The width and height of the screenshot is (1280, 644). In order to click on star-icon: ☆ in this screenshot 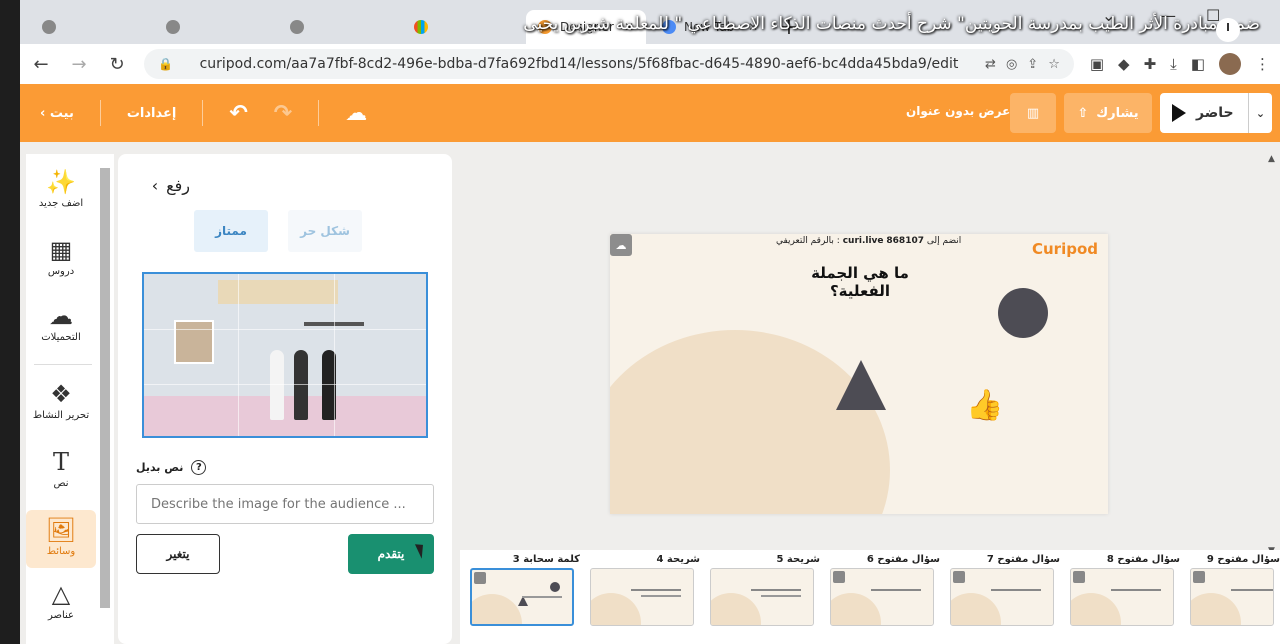, I will do `click(1054, 64)`.